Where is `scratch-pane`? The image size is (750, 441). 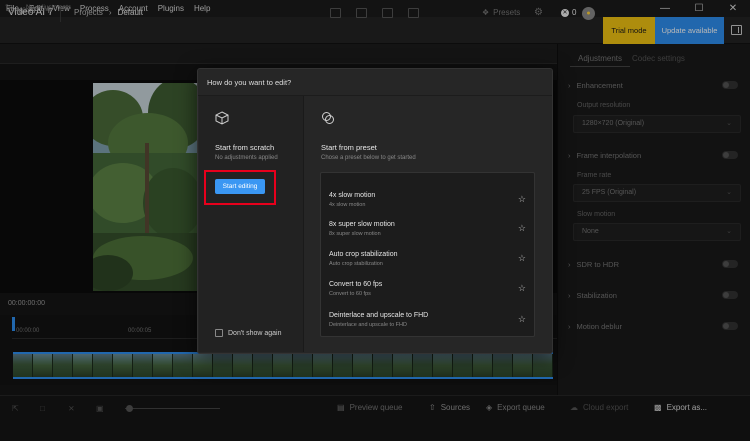 scratch-pane is located at coordinates (251, 224).